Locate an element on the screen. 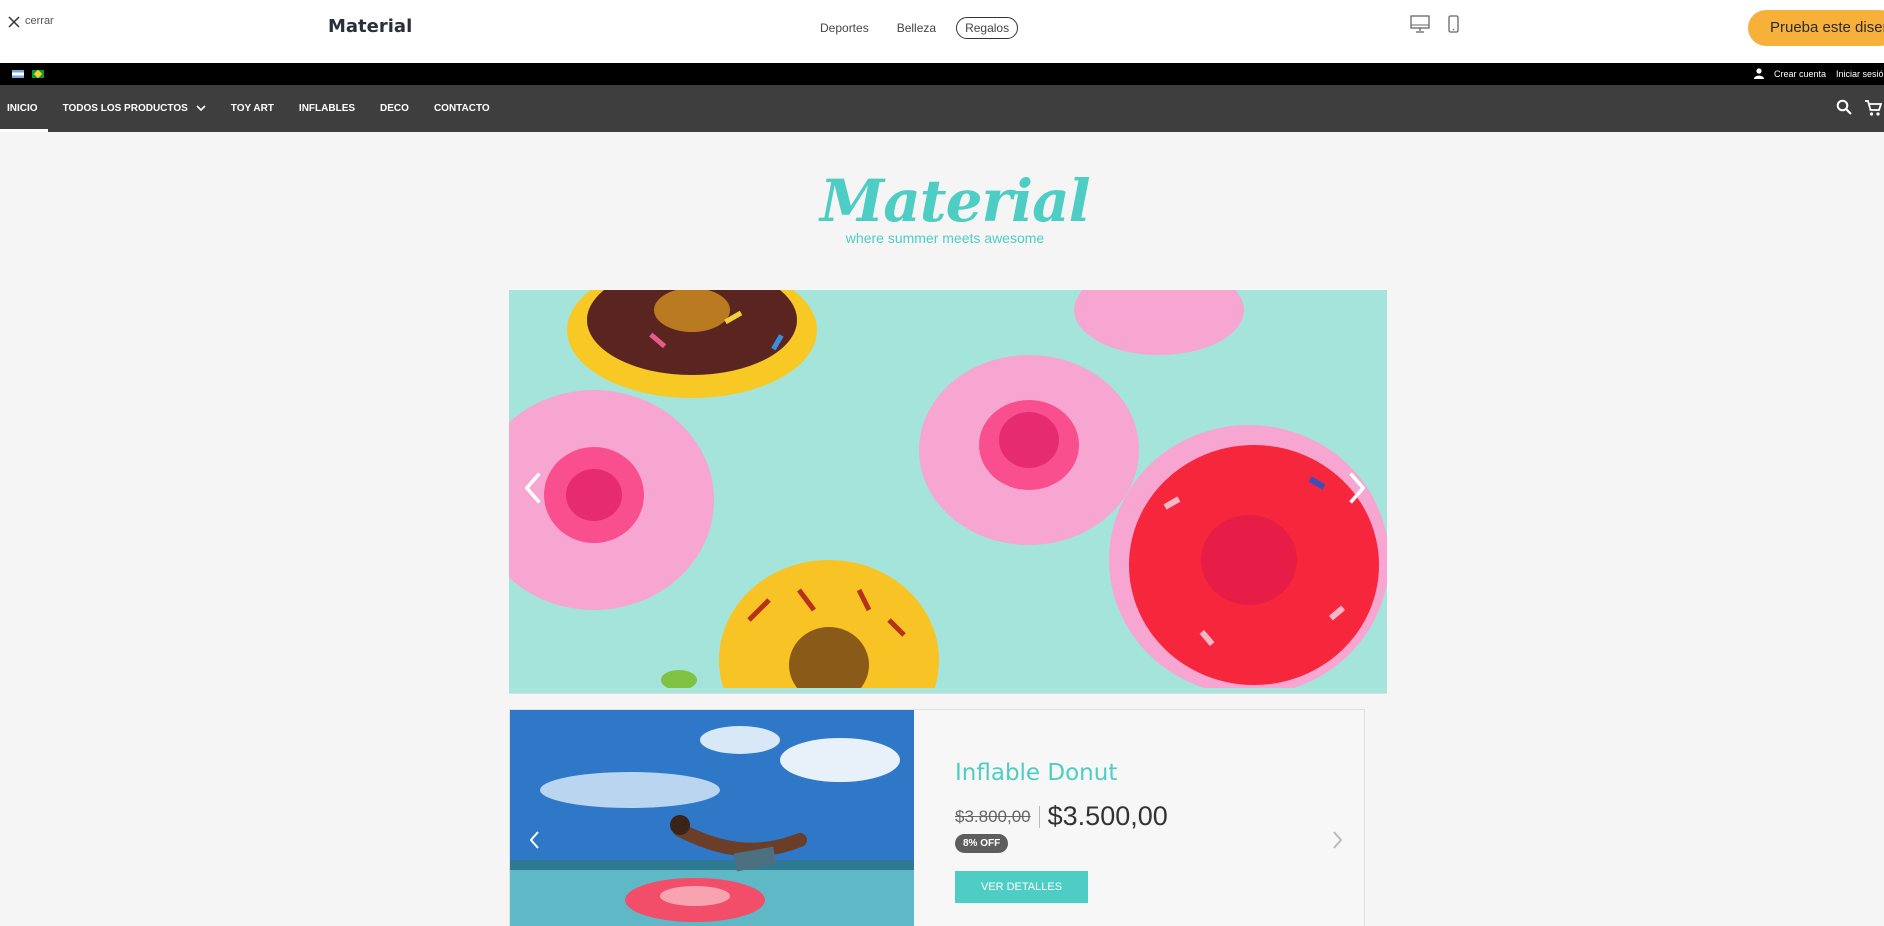 Image resolution: width=1884 pixels, height=926 pixels. discount-badge: 8% OFF is located at coordinates (982, 843).